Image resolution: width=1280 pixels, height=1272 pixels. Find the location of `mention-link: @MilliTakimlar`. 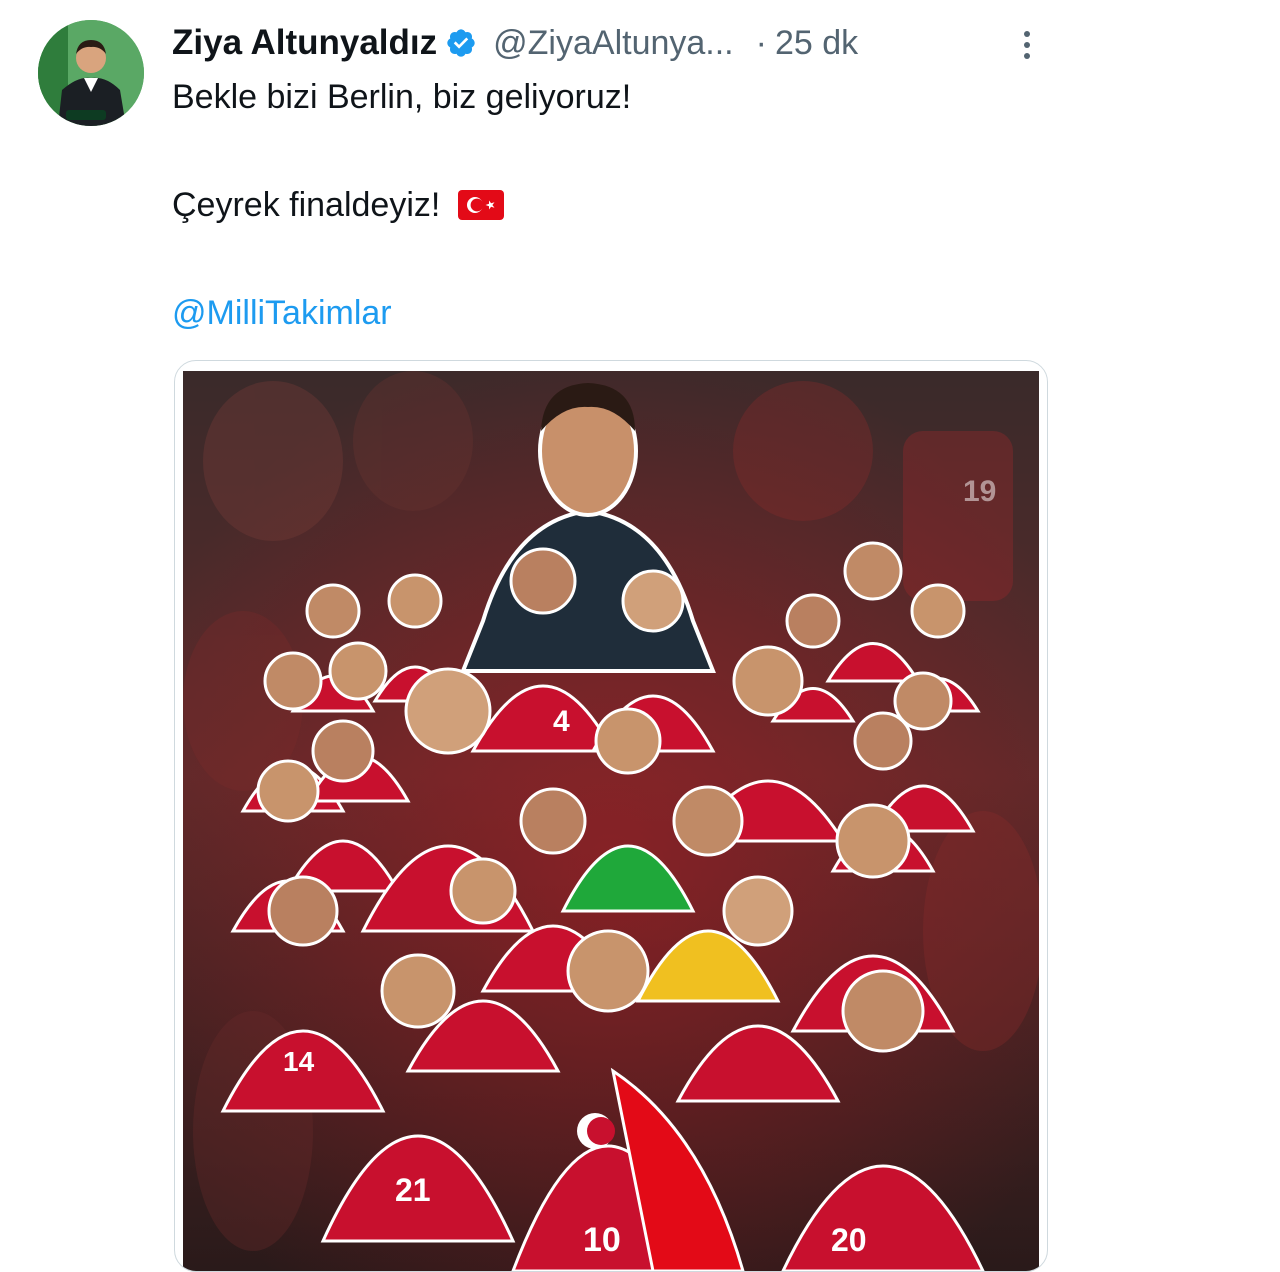

mention-link: @MilliTakimlar is located at coordinates (282, 313).